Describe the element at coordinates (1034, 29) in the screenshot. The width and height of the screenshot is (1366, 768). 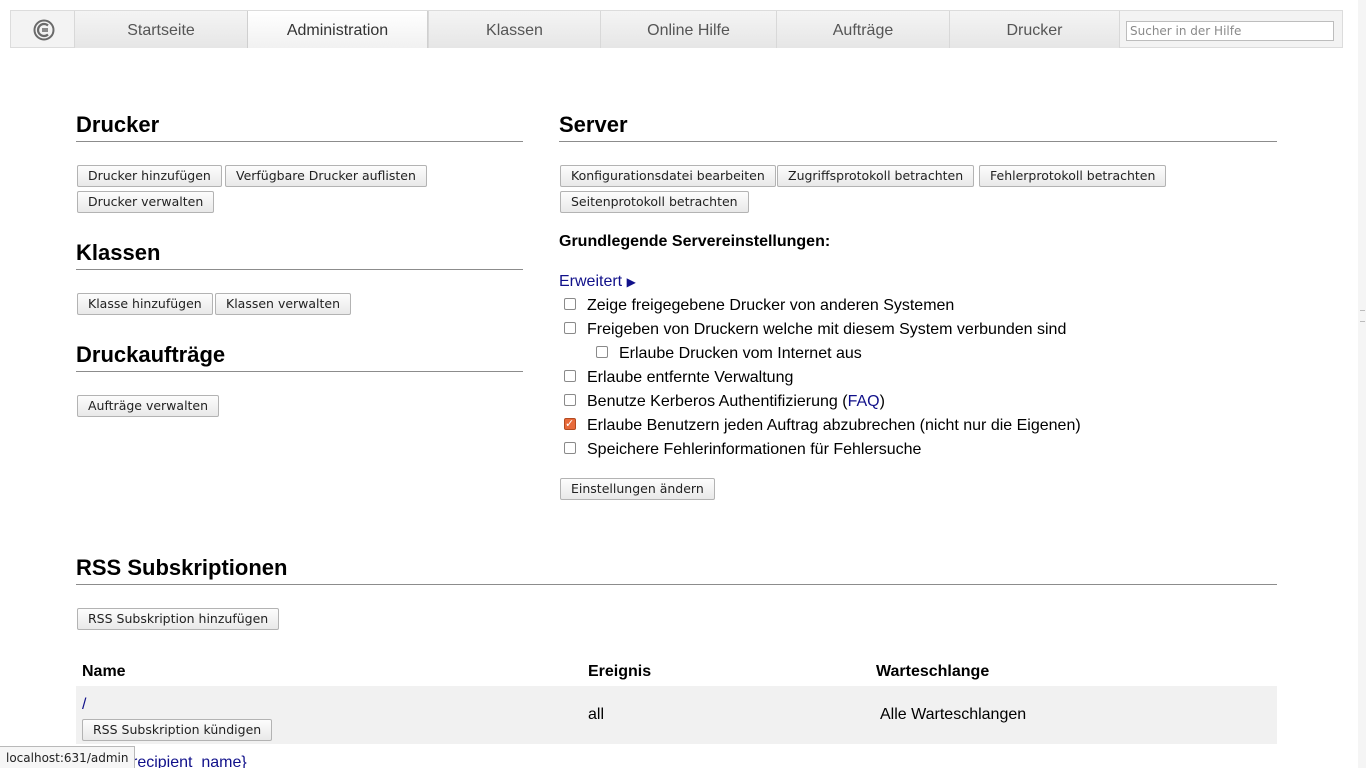
I see `tab-drucker: Drucker` at that location.